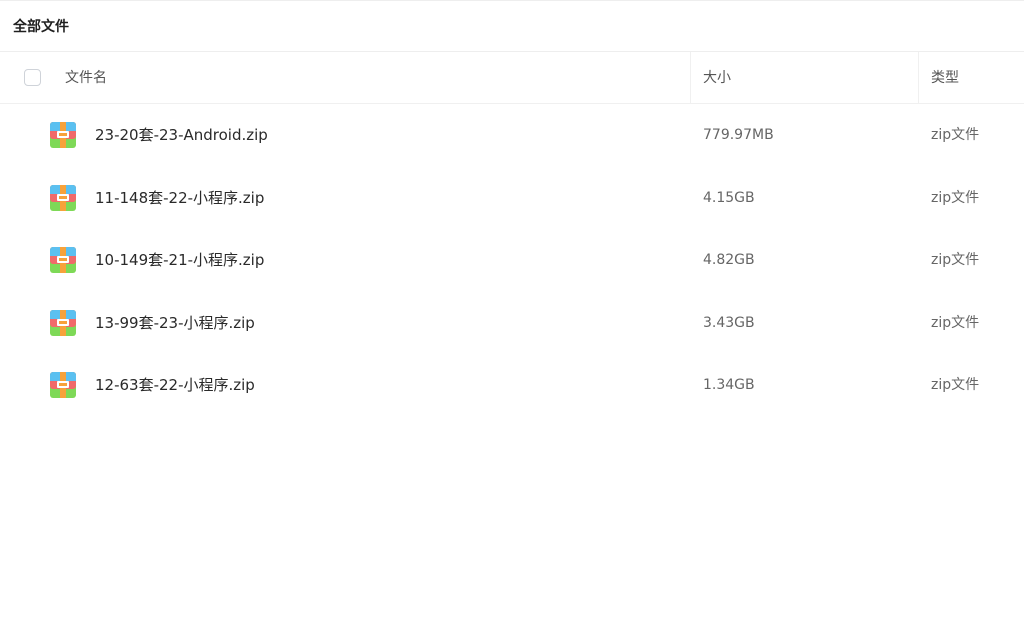 This screenshot has width=1024, height=626. I want to click on breadcrumb: 全部文件, so click(512, 26).